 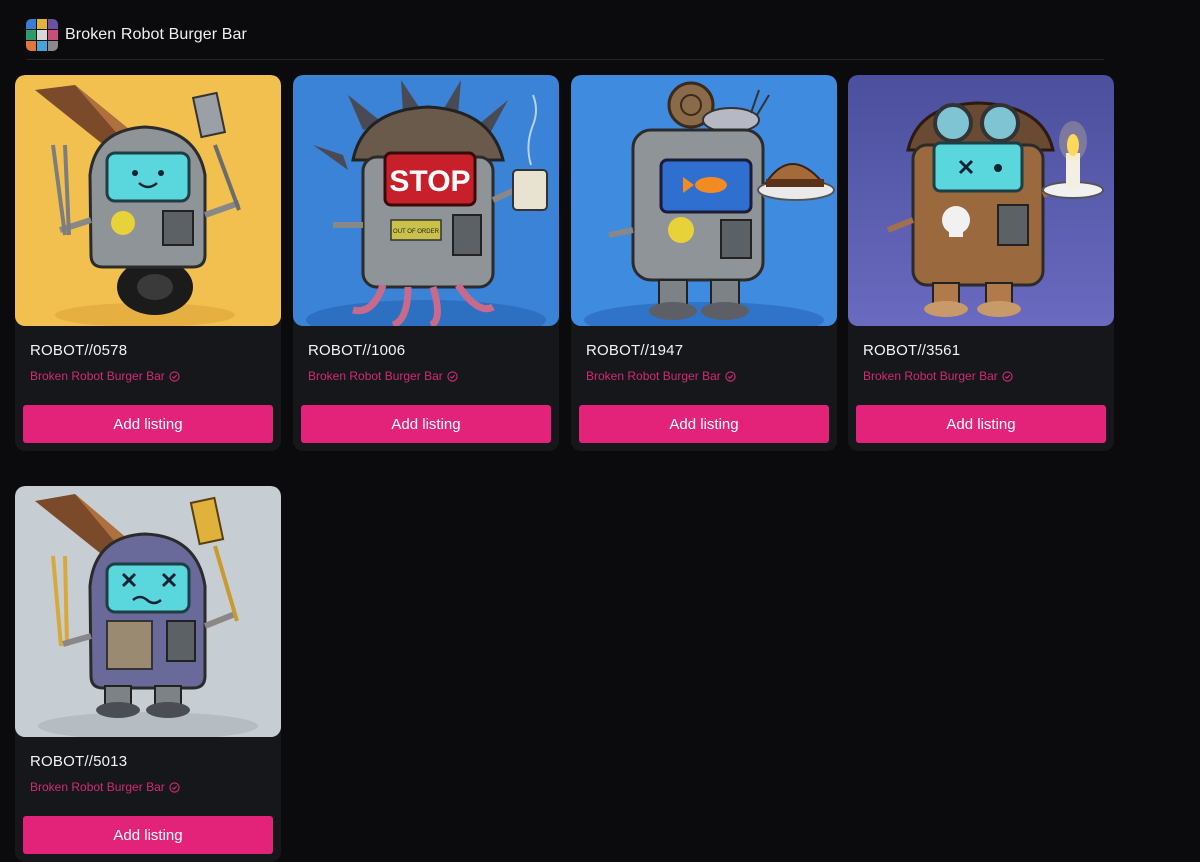 I want to click on nft-image: STOP OUT OF ORDER, so click(x=426, y=200).